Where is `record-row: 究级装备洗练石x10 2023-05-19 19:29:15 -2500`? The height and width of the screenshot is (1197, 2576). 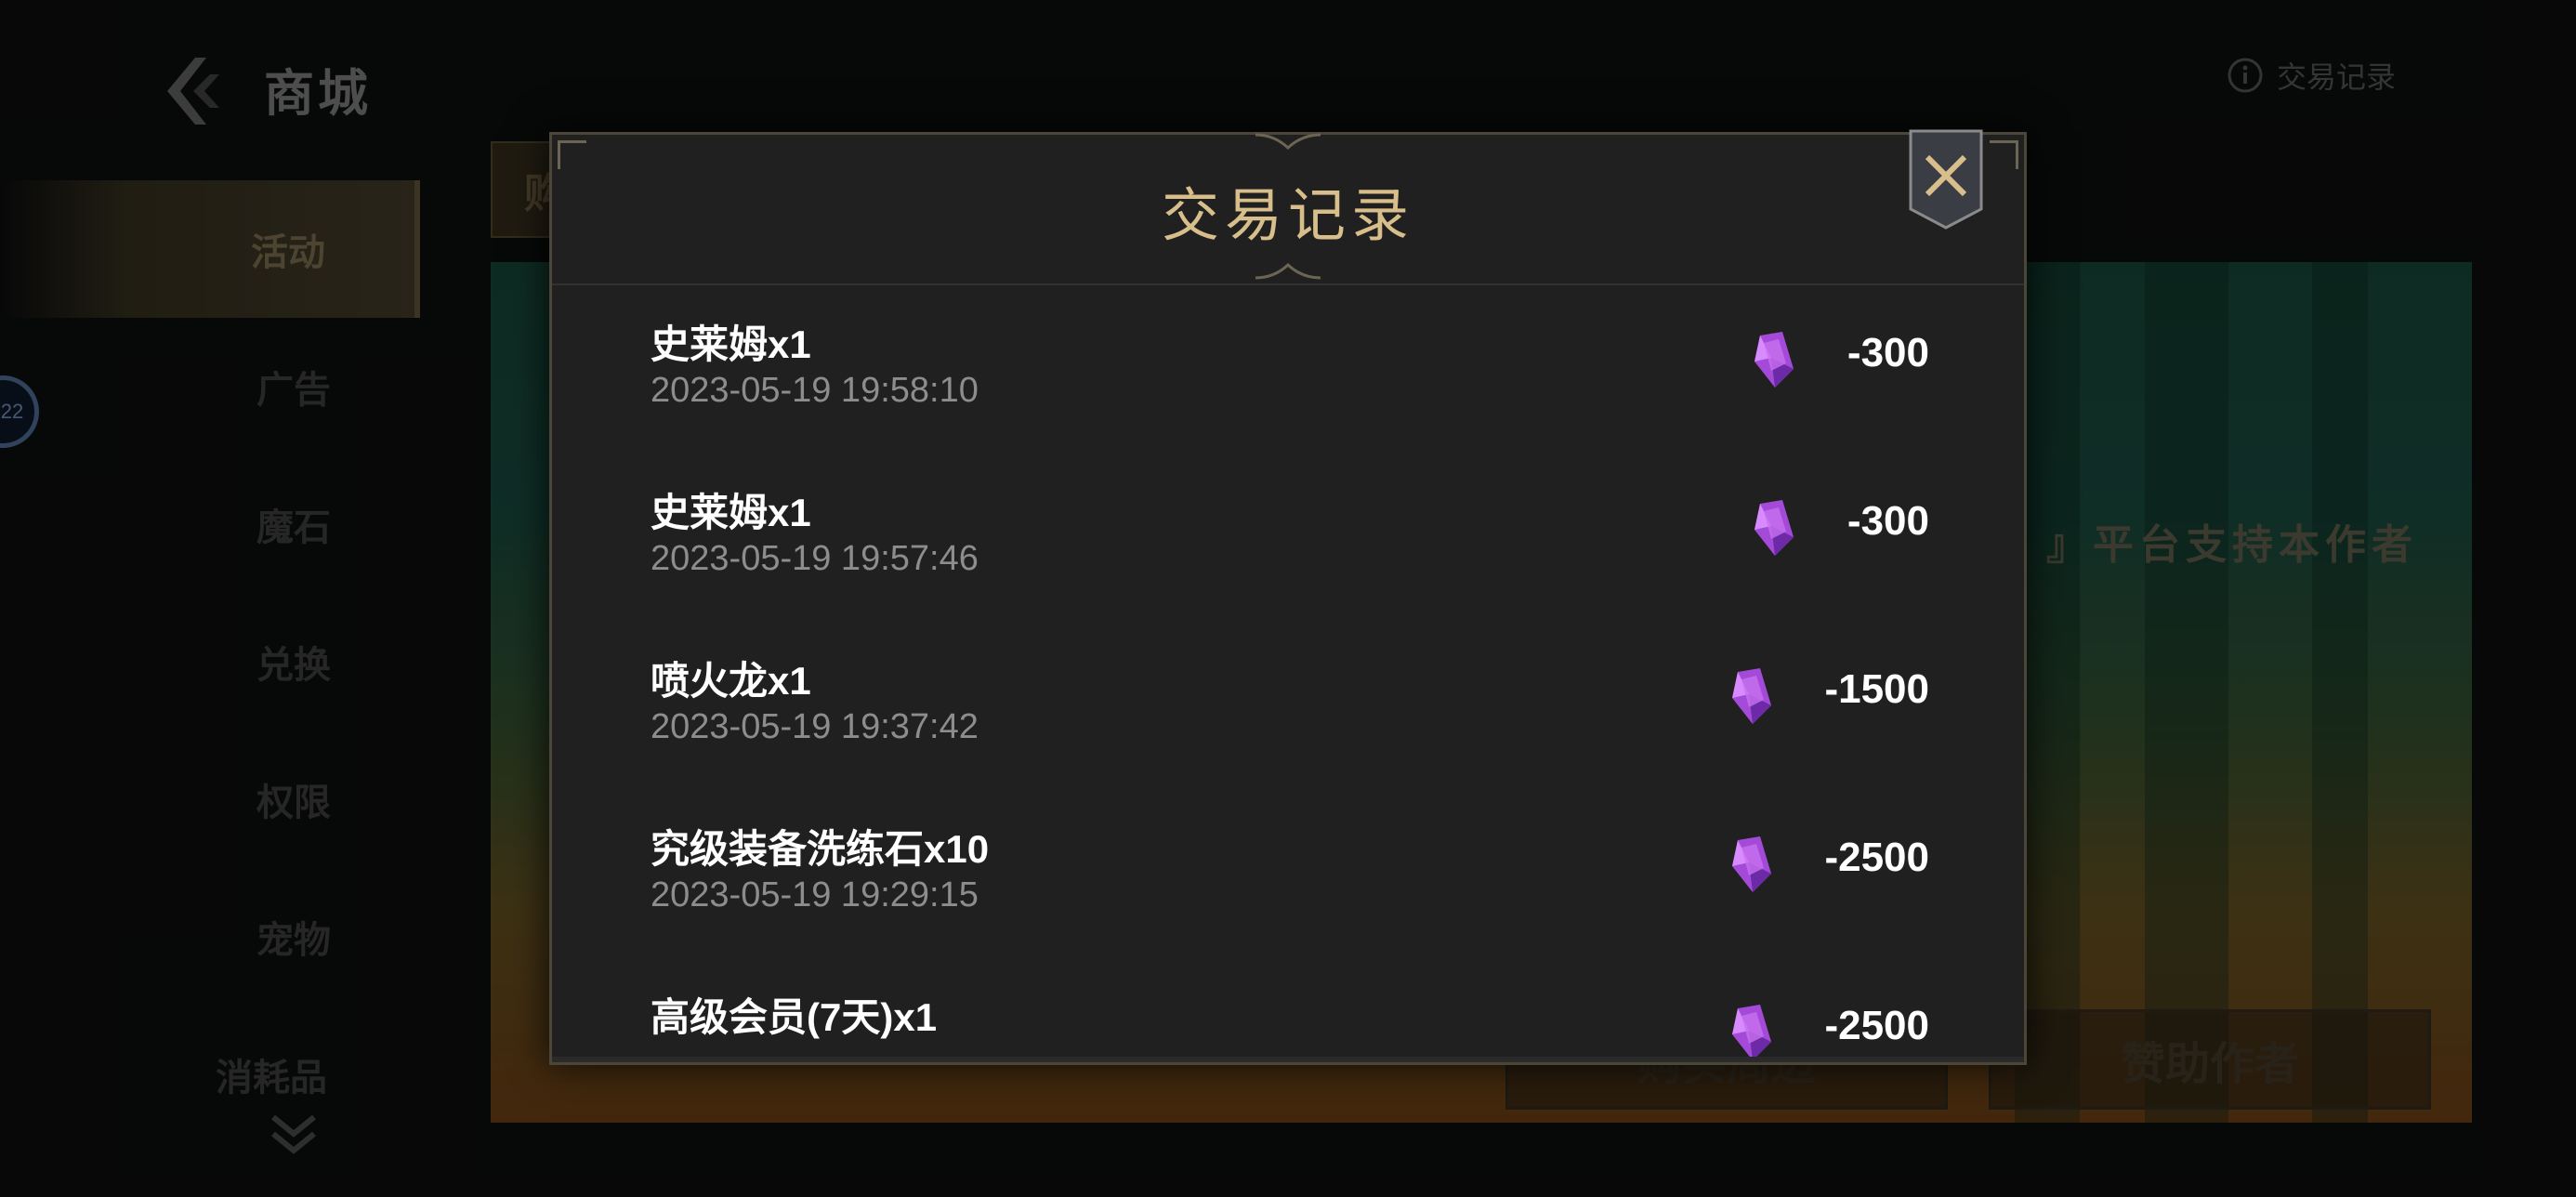
record-row: 究级装备洗练石x10 2023-05-19 19:29:15 -2500 is located at coordinates (1288, 873).